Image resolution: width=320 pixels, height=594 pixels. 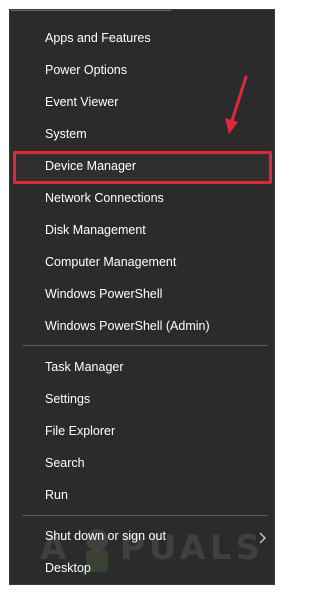 I want to click on annotation-arrow-icon, so click(x=236, y=104).